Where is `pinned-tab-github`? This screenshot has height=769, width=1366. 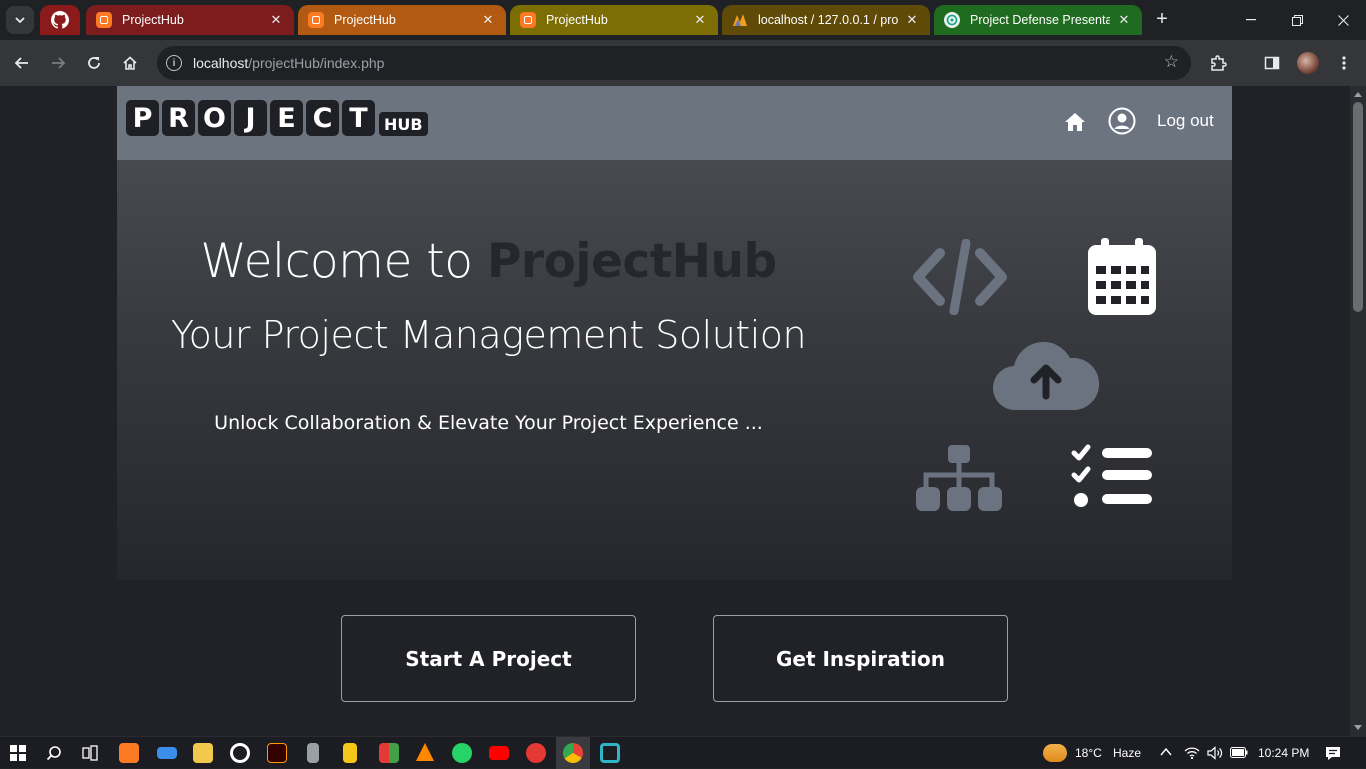
pinned-tab-github is located at coordinates (60, 20).